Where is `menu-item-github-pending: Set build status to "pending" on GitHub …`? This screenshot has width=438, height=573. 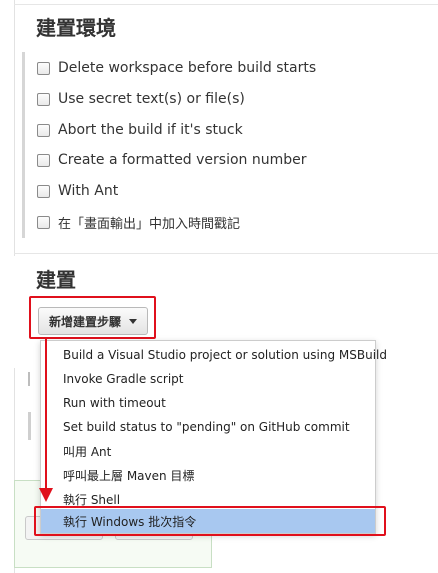 menu-item-github-pending: Set build status to "pending" on GitHub … is located at coordinates (208, 427).